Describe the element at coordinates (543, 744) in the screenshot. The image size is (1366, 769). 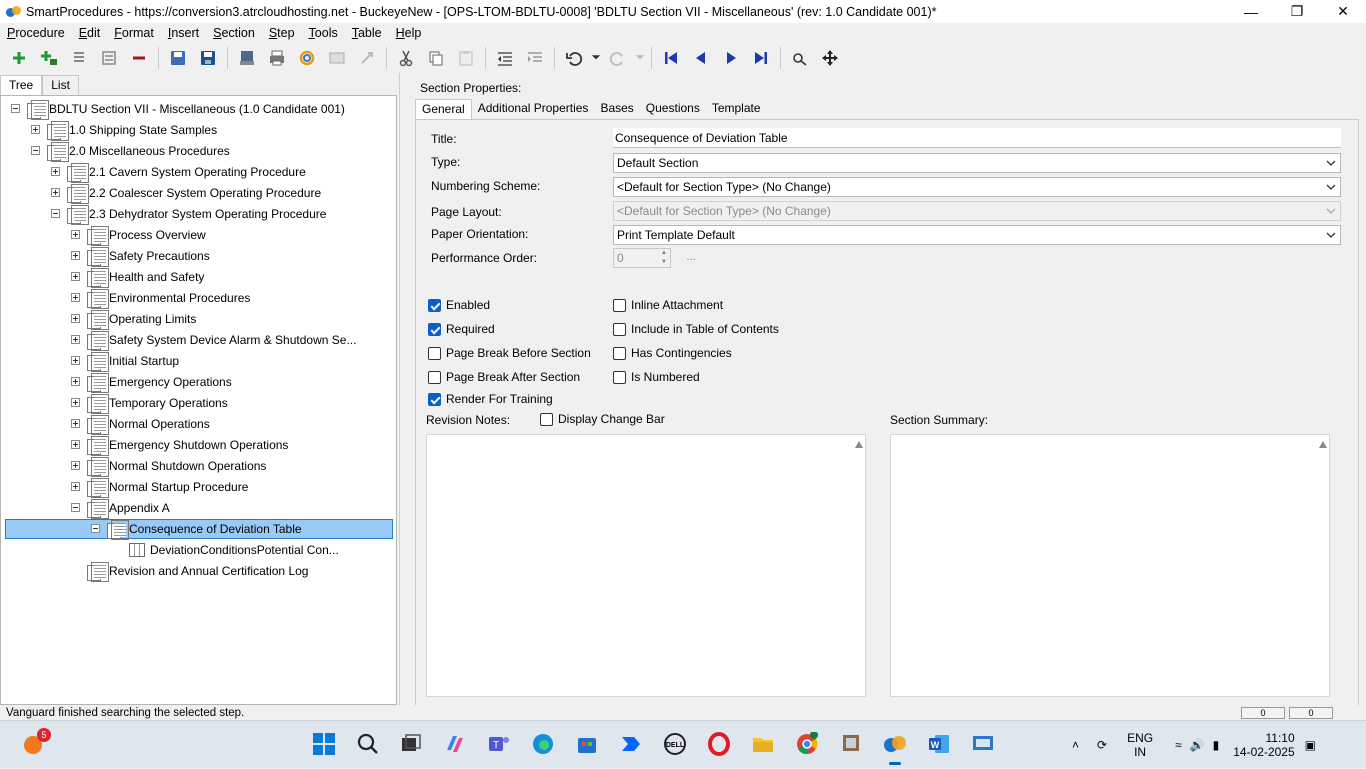
I see `edge-icon` at that location.